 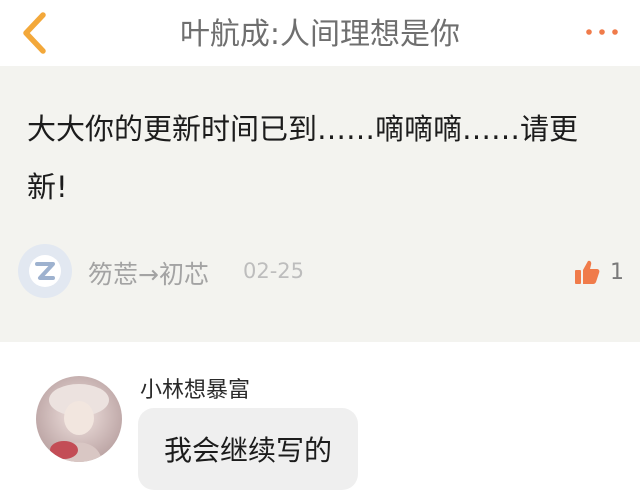 I want to click on more-button, so click(x=602, y=32).